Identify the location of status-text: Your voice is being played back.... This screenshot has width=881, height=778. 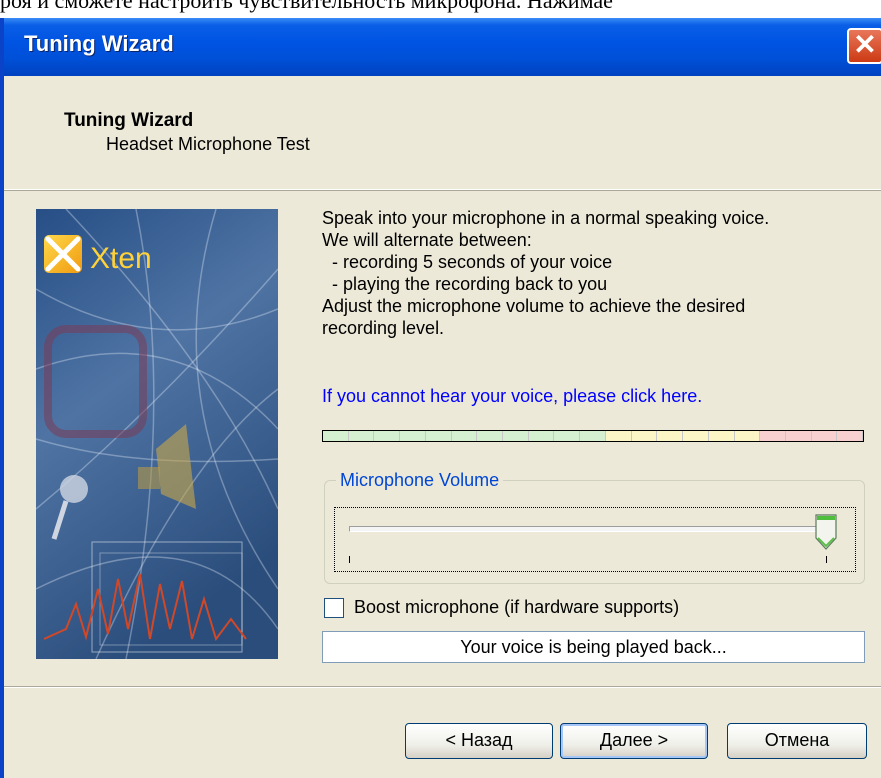
(593, 647).